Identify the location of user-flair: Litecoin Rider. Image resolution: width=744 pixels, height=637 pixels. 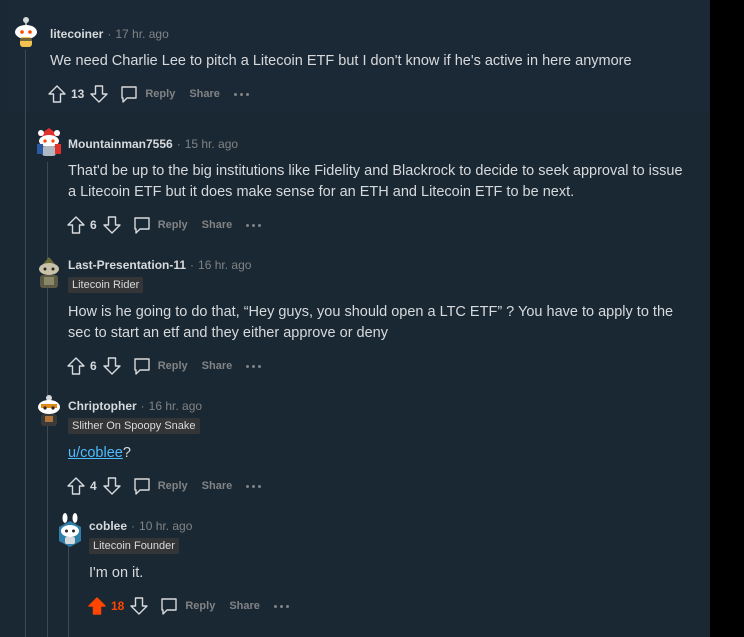
(106, 285).